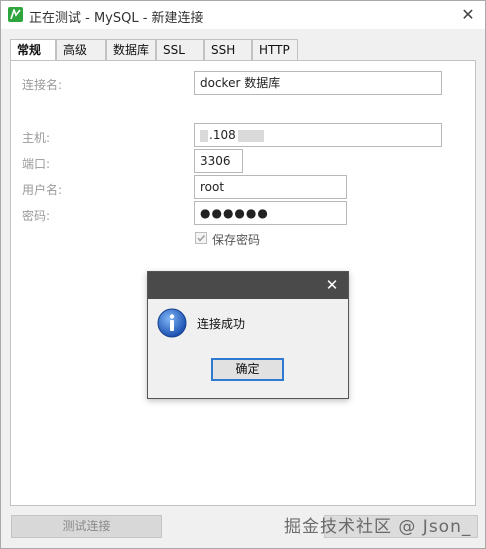 The width and height of the screenshot is (486, 549). What do you see at coordinates (236, 240) in the screenshot?
I see `save-password-label: 保存密码` at bounding box center [236, 240].